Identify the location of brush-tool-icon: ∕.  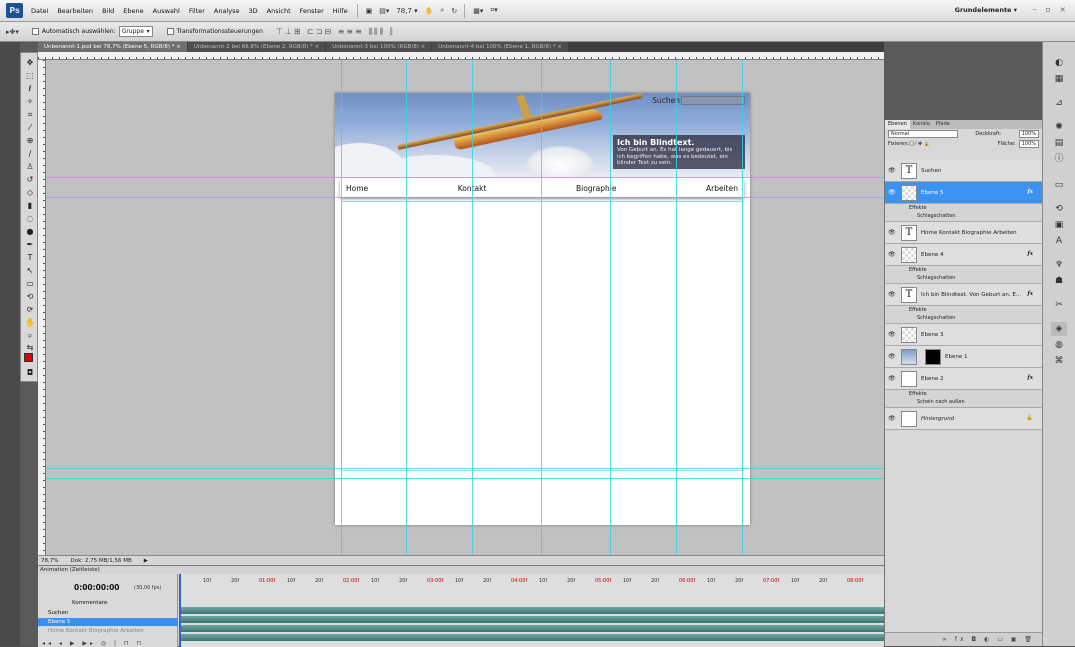
(30, 153).